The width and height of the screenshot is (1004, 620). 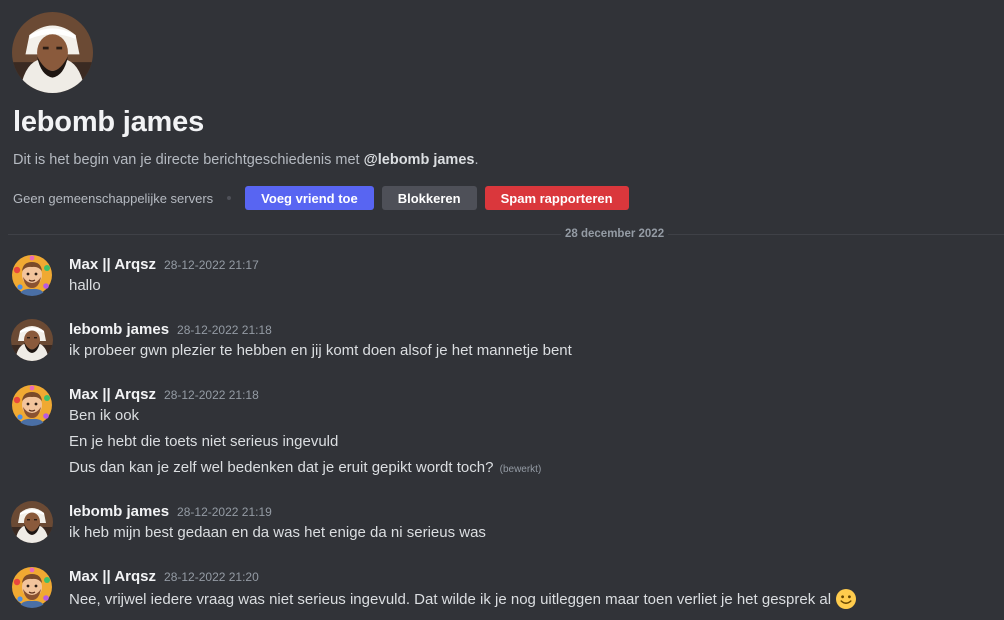 I want to click on profile-avatar, so click(x=52, y=52).